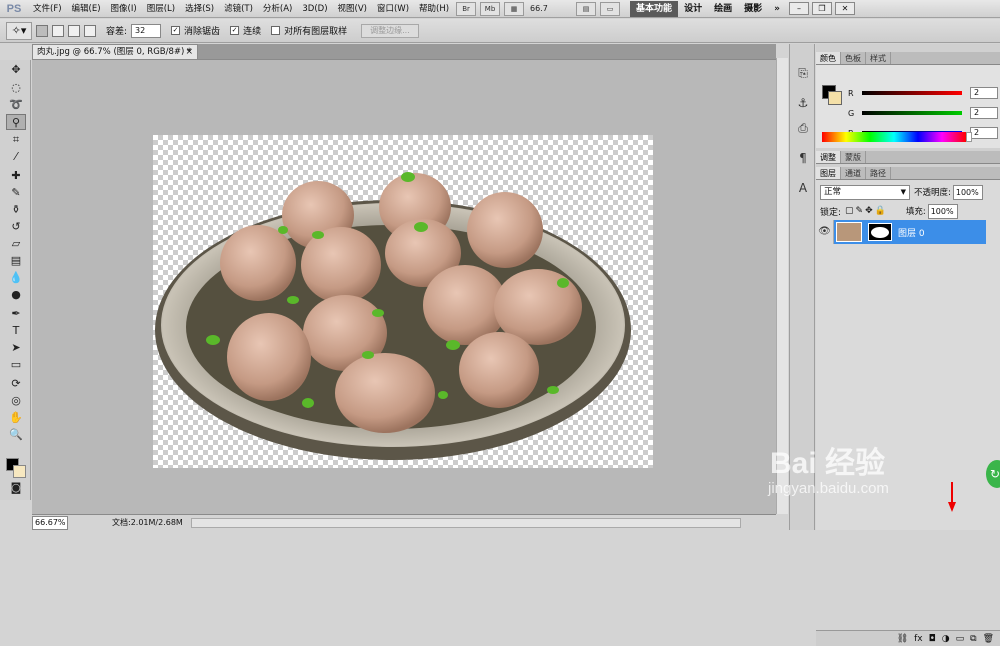 The image size is (1000, 646). Describe the element at coordinates (828, 157) in the screenshot. I see `tab-adjustments: 调整` at that location.